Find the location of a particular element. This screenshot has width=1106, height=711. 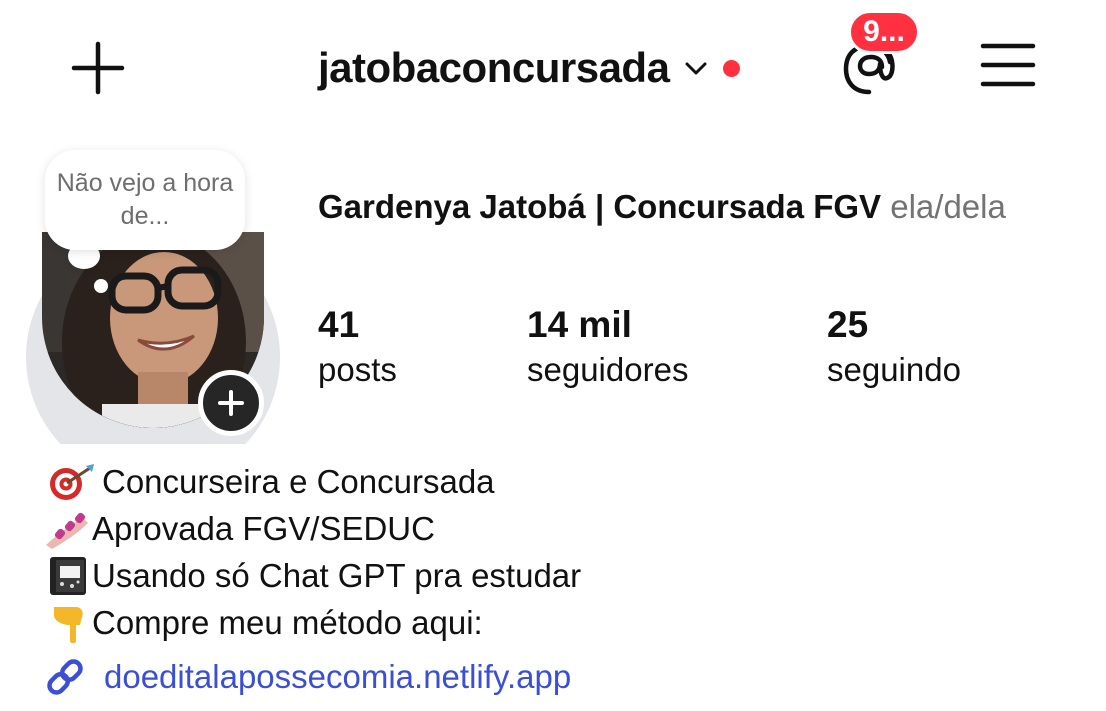

nail-polish-emoji is located at coordinates (67, 529).